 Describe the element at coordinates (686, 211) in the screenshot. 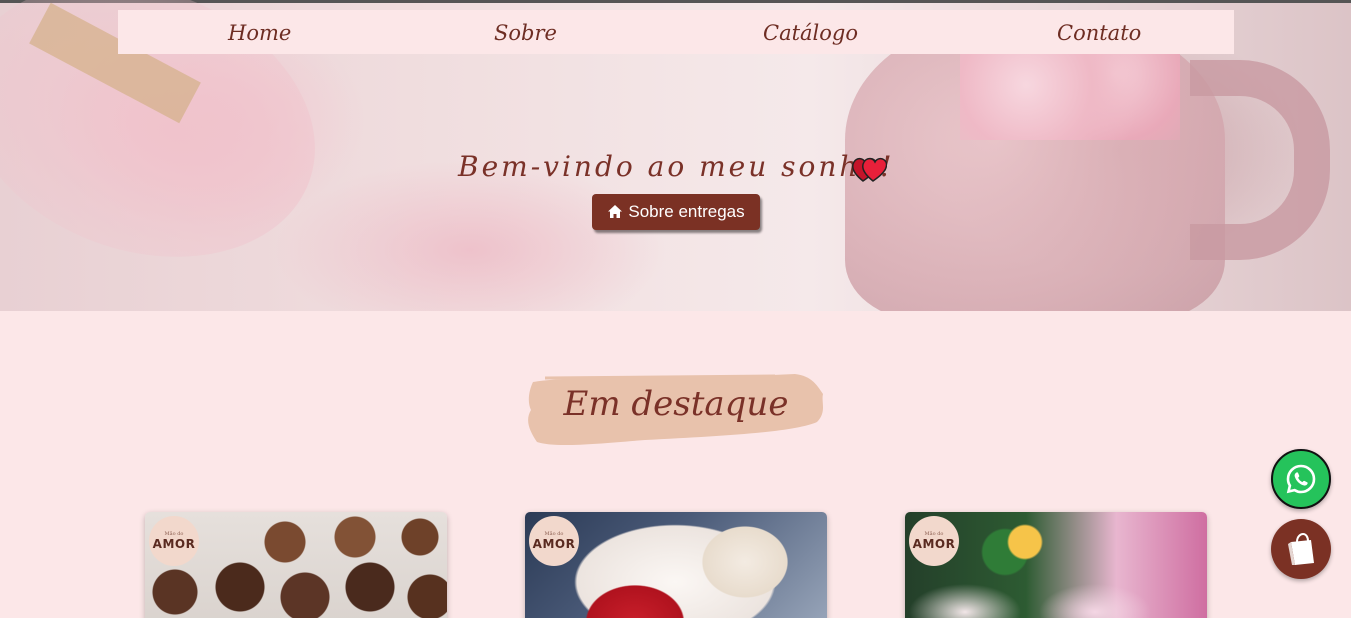

I see `deliveries-button-label: Sobre entregas` at that location.